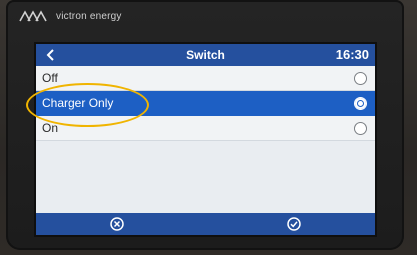 The width and height of the screenshot is (417, 255). Describe the element at coordinates (205, 78) in the screenshot. I see `option-off: Off` at that location.